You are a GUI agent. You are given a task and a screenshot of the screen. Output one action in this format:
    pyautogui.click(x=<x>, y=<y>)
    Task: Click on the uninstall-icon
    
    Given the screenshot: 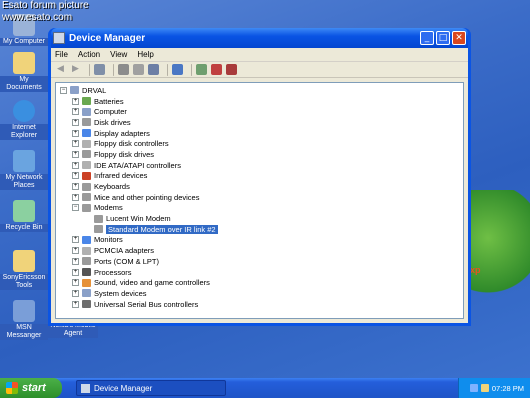 What is the action you would take?
    pyautogui.click(x=216, y=69)
    